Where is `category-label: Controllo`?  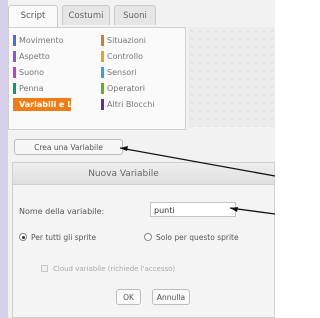
category-label: Controllo is located at coordinates (125, 56).